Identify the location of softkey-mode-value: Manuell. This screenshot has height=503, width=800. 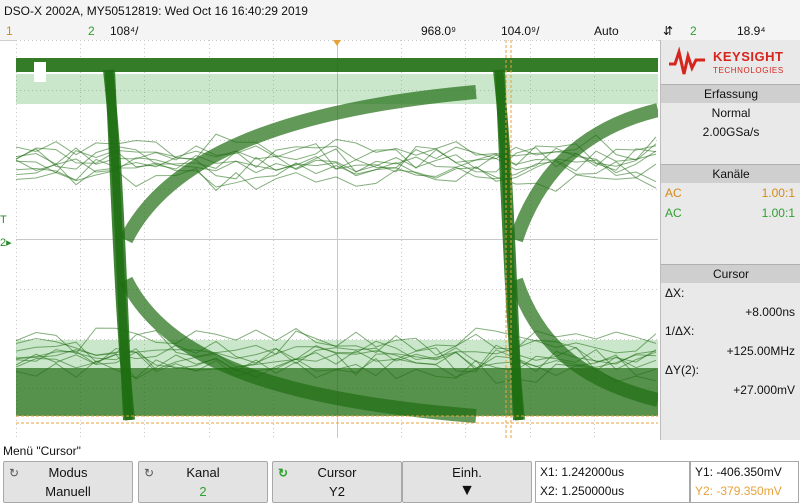
(68, 491).